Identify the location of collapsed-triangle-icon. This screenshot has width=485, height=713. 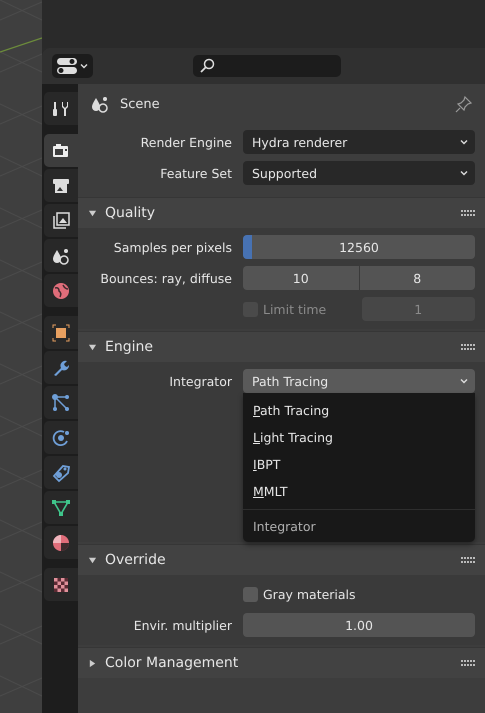
(92, 663).